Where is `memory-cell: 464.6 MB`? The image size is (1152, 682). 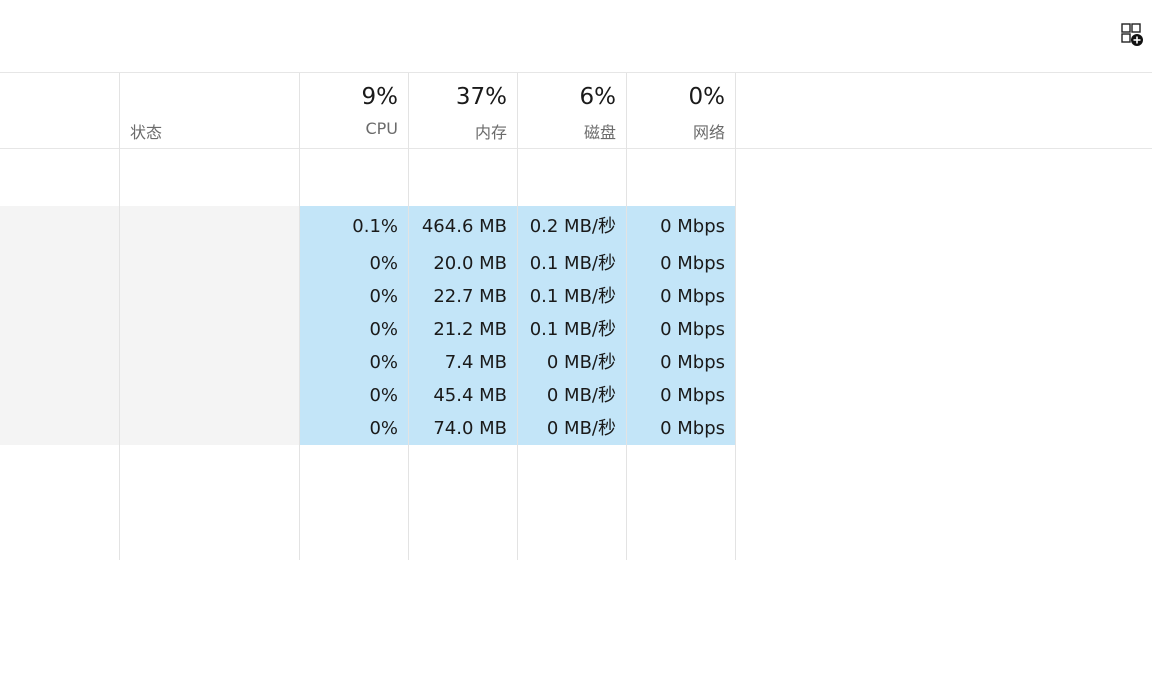
memory-cell: 464.6 MB is located at coordinates (464, 226).